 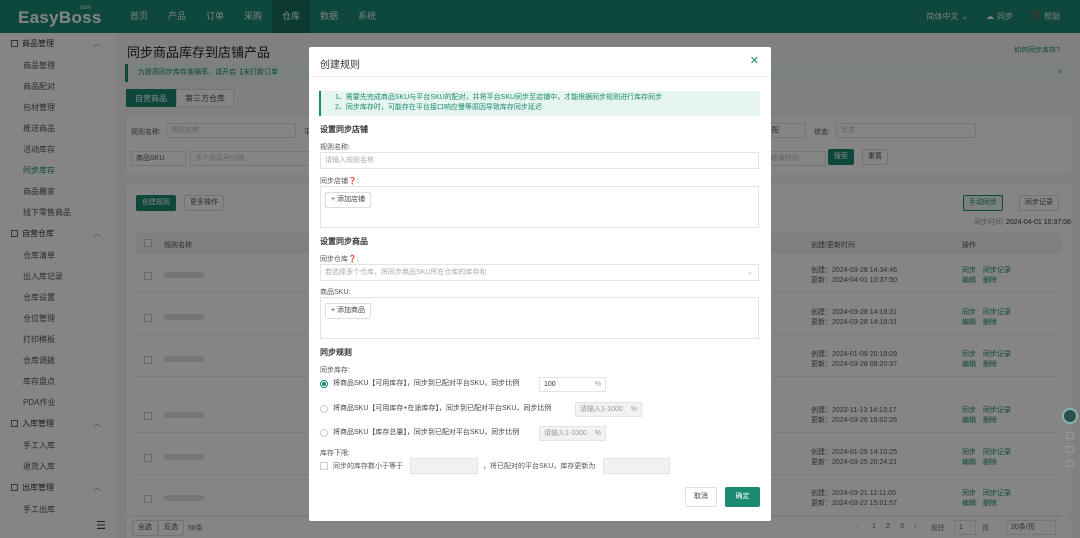 What do you see at coordinates (335, 370) in the screenshot?
I see `stock-label: 同步库存:` at bounding box center [335, 370].